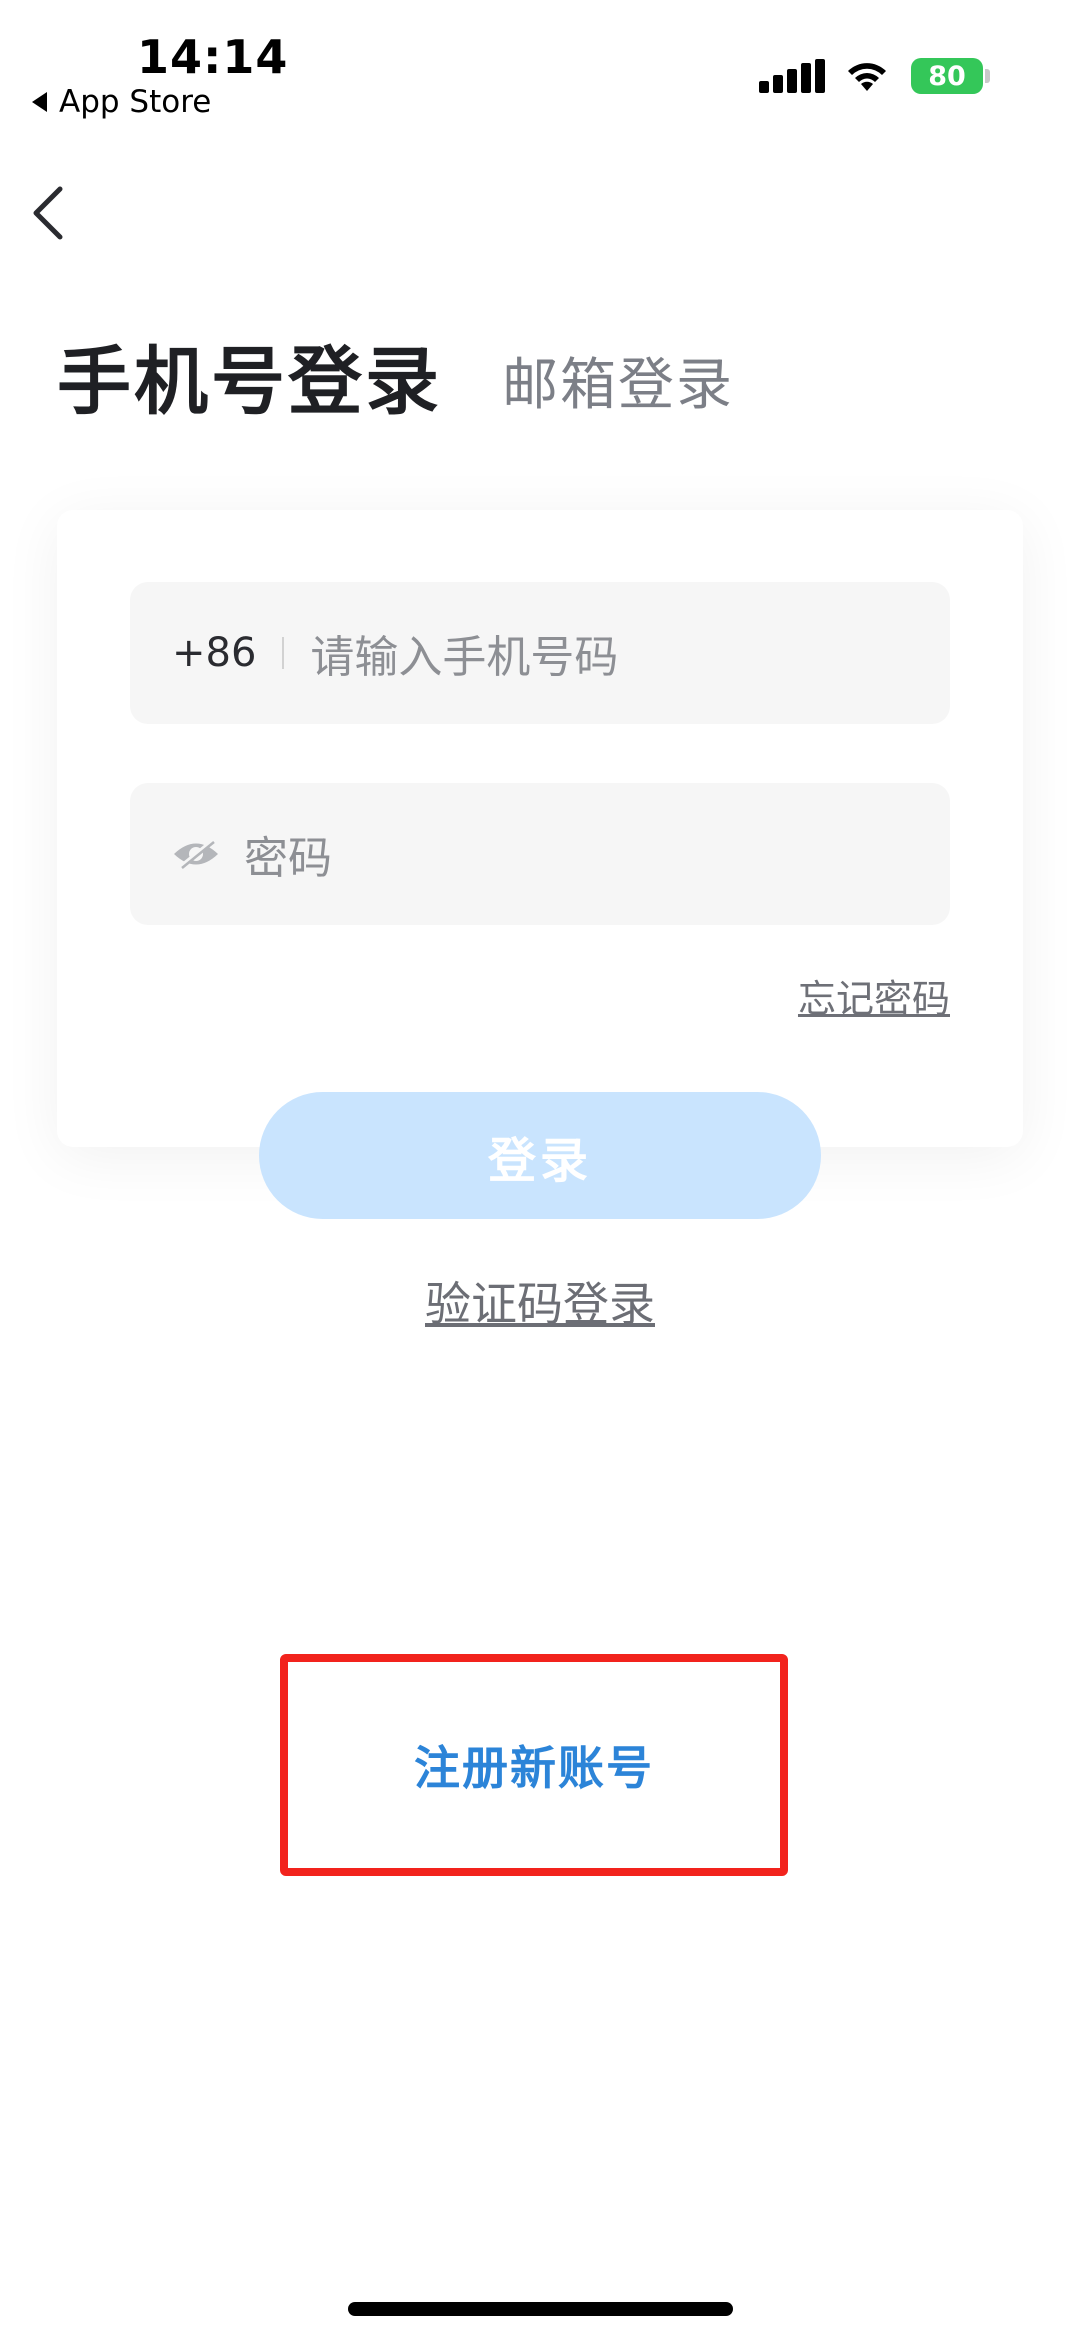 The image size is (1080, 2341). I want to click on back-to-app-store: App Store, so click(121, 102).